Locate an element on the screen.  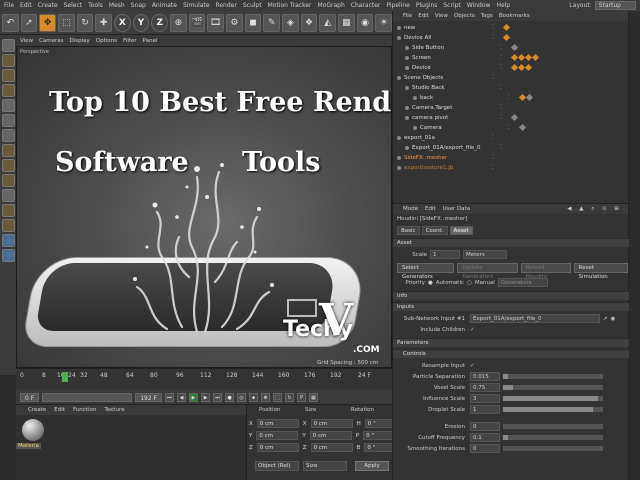
move-icon: ✥ is located at coordinates (48, 22).